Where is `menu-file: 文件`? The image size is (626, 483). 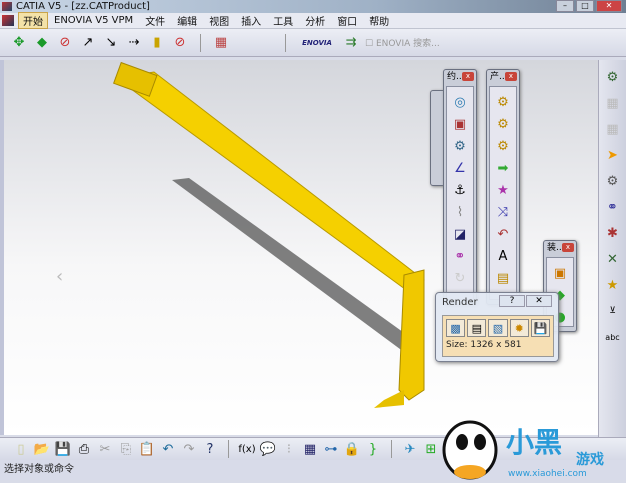
menu-file: 文件 is located at coordinates (155, 20).